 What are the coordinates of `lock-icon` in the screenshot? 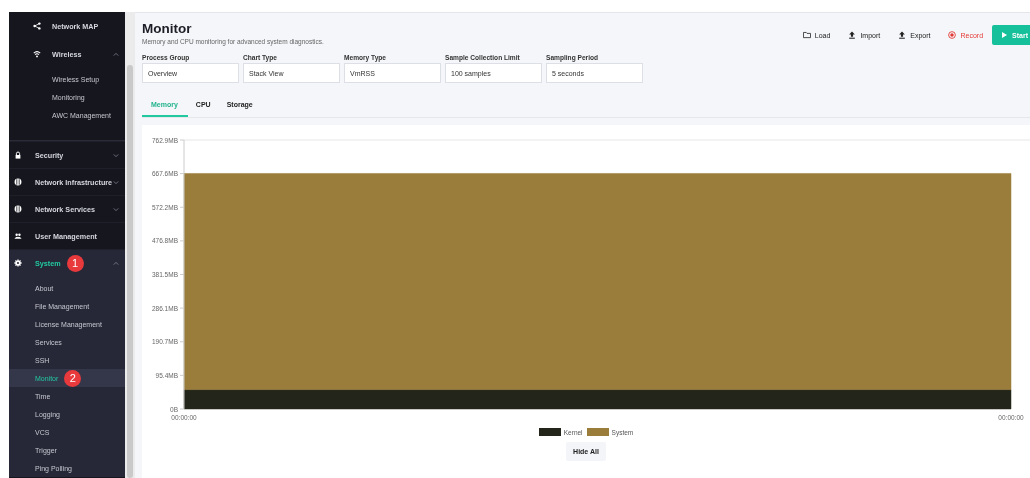 It's located at (18, 155).